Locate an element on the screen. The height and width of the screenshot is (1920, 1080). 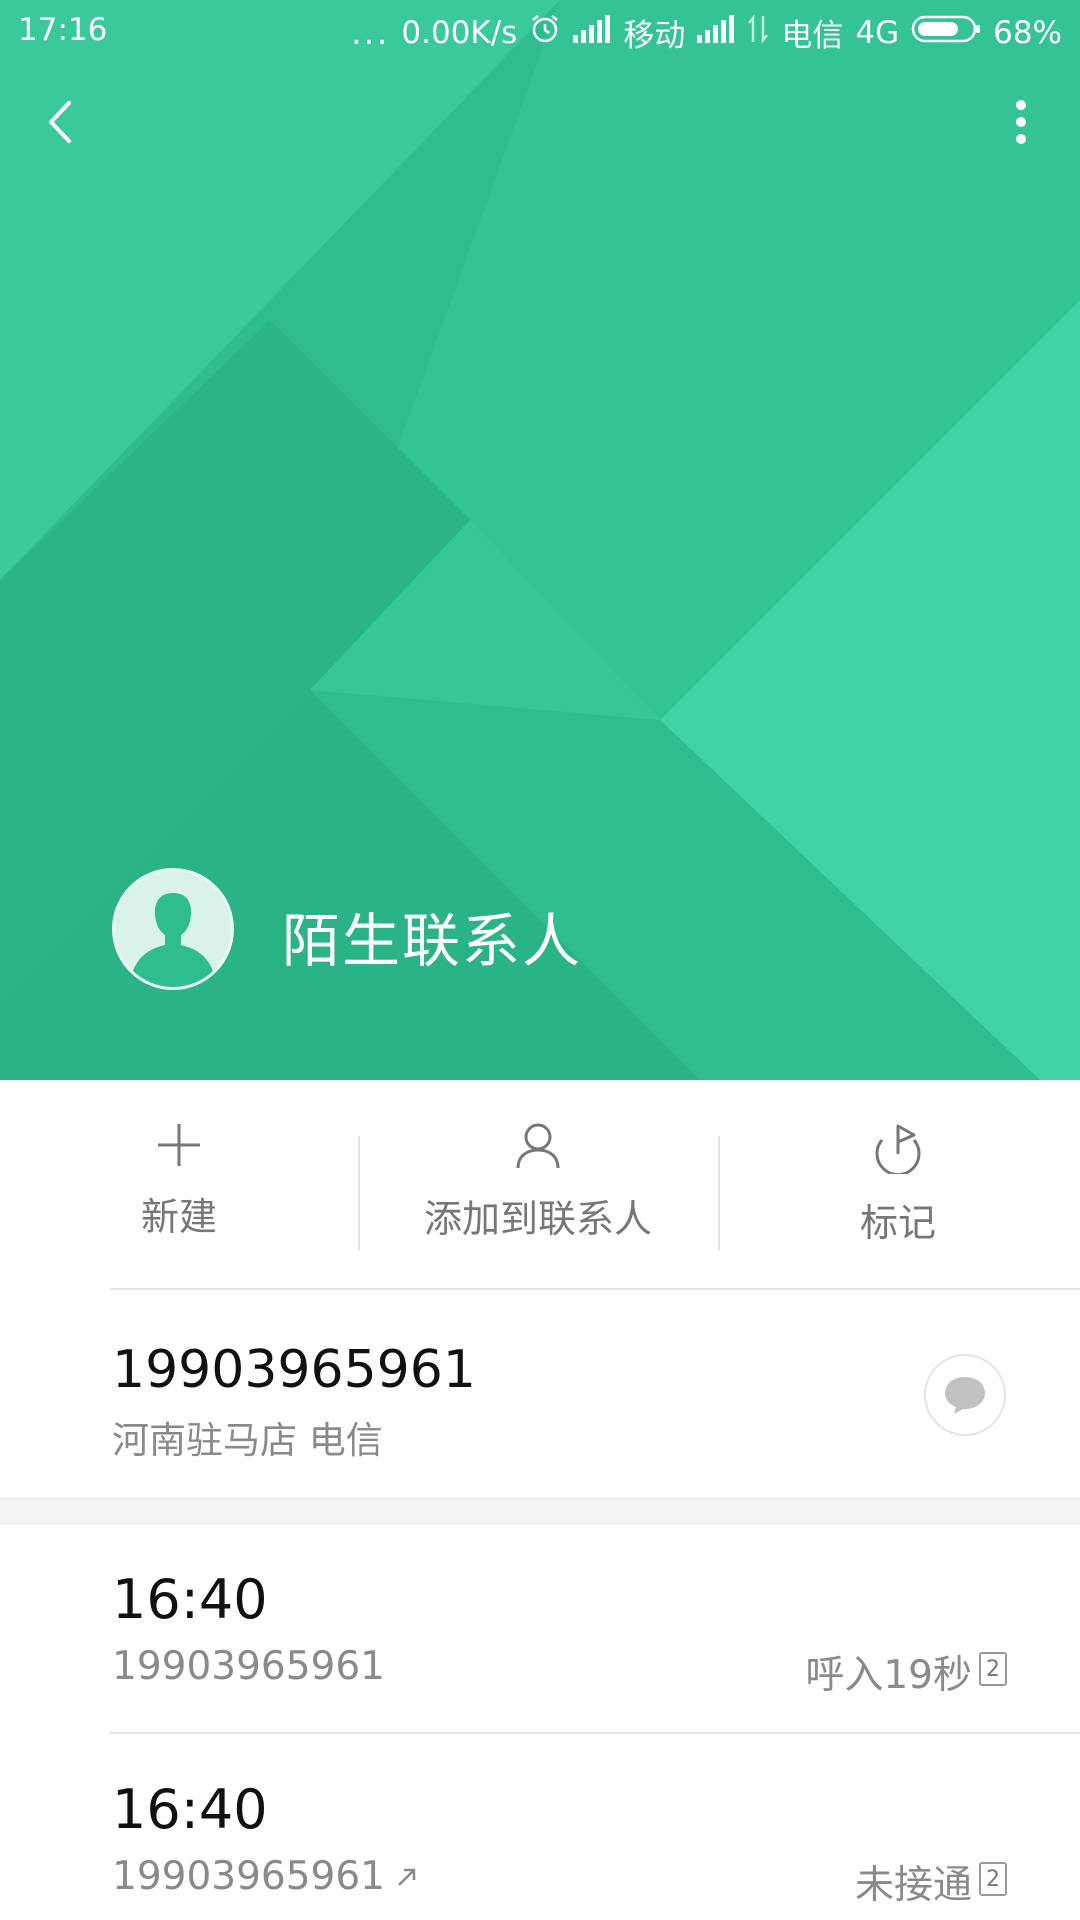
carrier-2: 电信 is located at coordinates (812, 36).